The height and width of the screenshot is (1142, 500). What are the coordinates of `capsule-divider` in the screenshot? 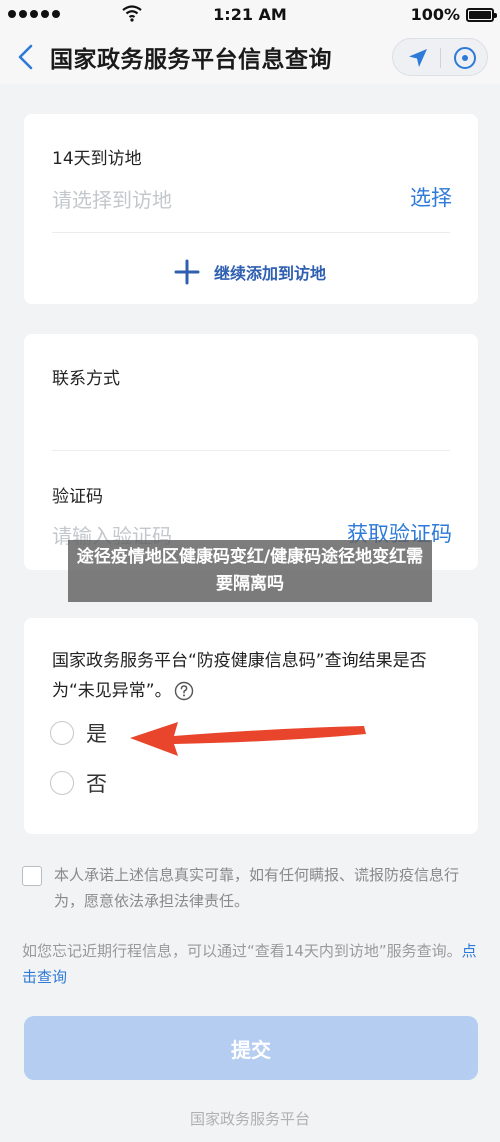 It's located at (440, 58).